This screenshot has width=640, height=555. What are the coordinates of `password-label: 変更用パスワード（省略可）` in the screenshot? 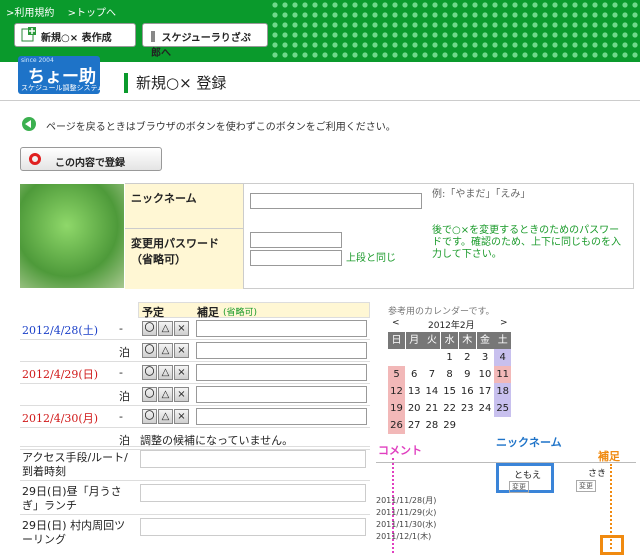 It's located at (184, 258).